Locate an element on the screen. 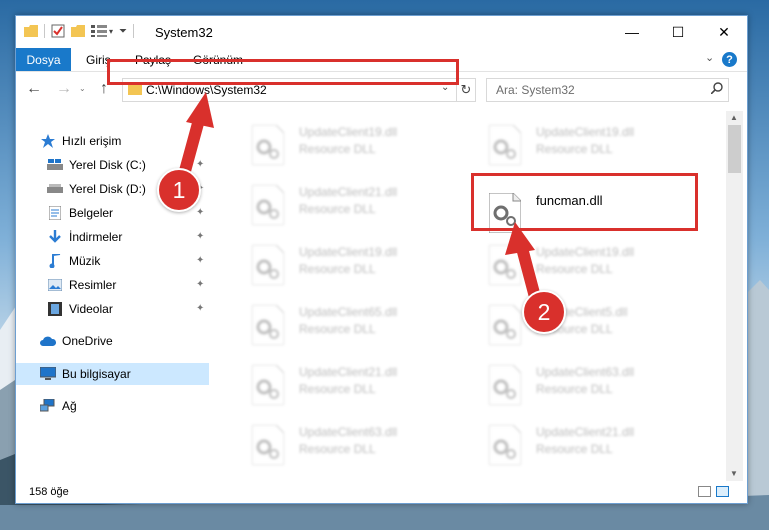 The width and height of the screenshot is (769, 530). step-2-badge: 2 is located at coordinates (544, 312).